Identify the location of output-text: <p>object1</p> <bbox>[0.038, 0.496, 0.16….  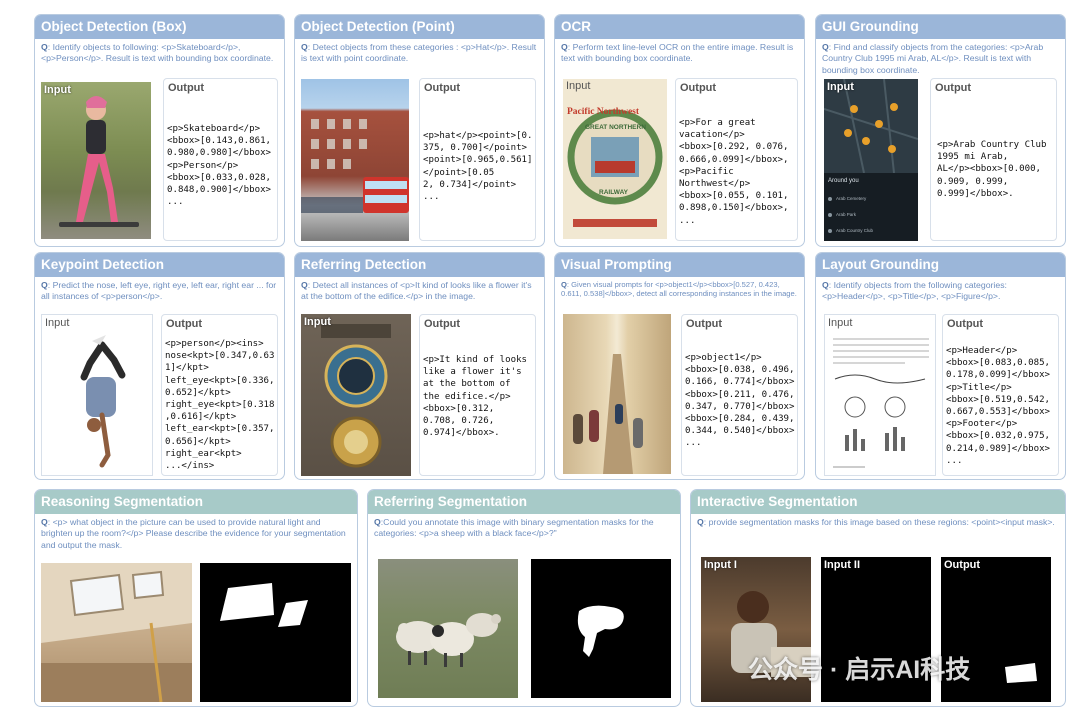
(740, 401).